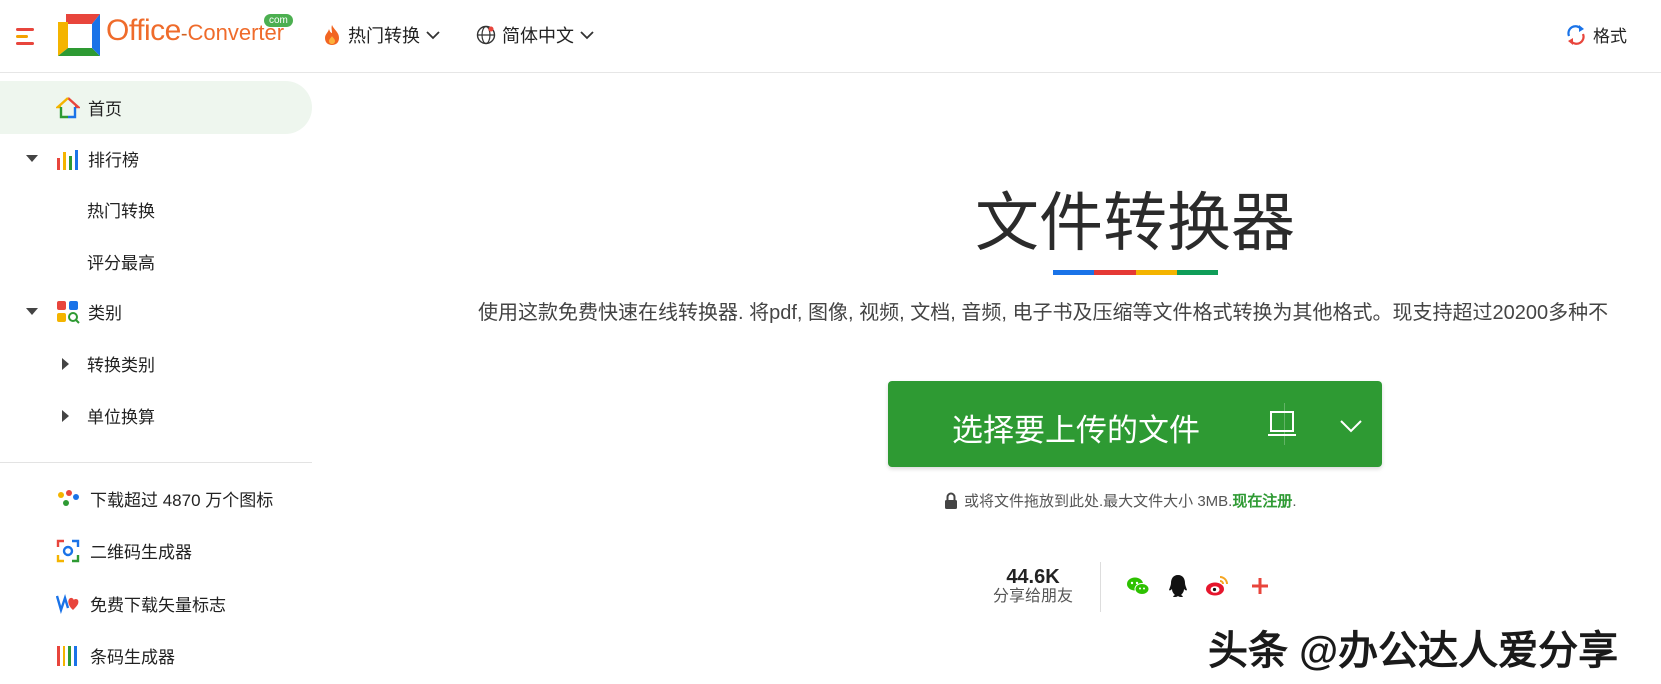 The width and height of the screenshot is (1661, 684). I want to click on lock-icon, so click(951, 500).